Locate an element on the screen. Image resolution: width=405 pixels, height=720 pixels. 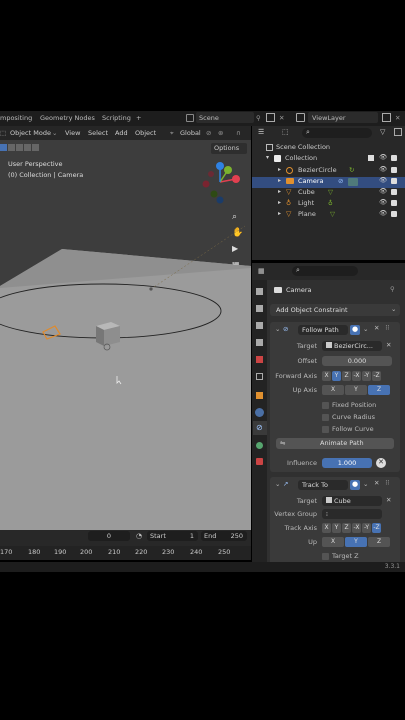
filter-icon: ▽ is located at coordinates (382, 132).